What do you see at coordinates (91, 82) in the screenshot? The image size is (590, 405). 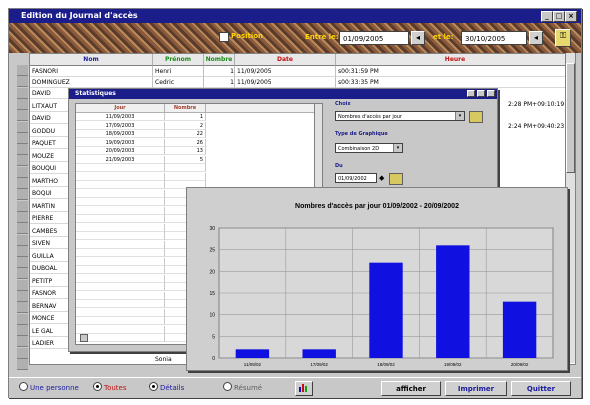 I see `table-cell-nom: DOMINGUEZ` at bounding box center [91, 82].